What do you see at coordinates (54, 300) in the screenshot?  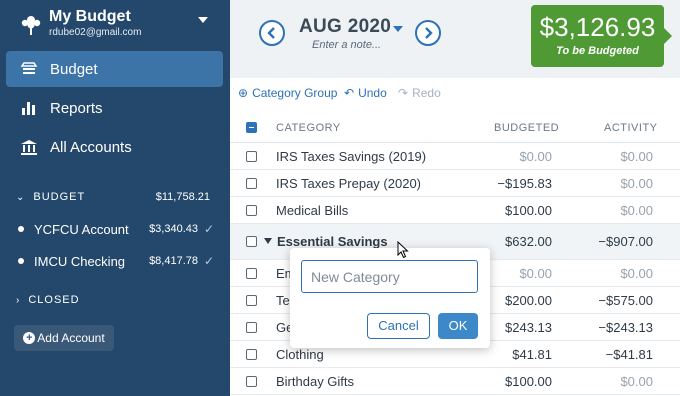 I see `closed-label: CLOSED` at bounding box center [54, 300].